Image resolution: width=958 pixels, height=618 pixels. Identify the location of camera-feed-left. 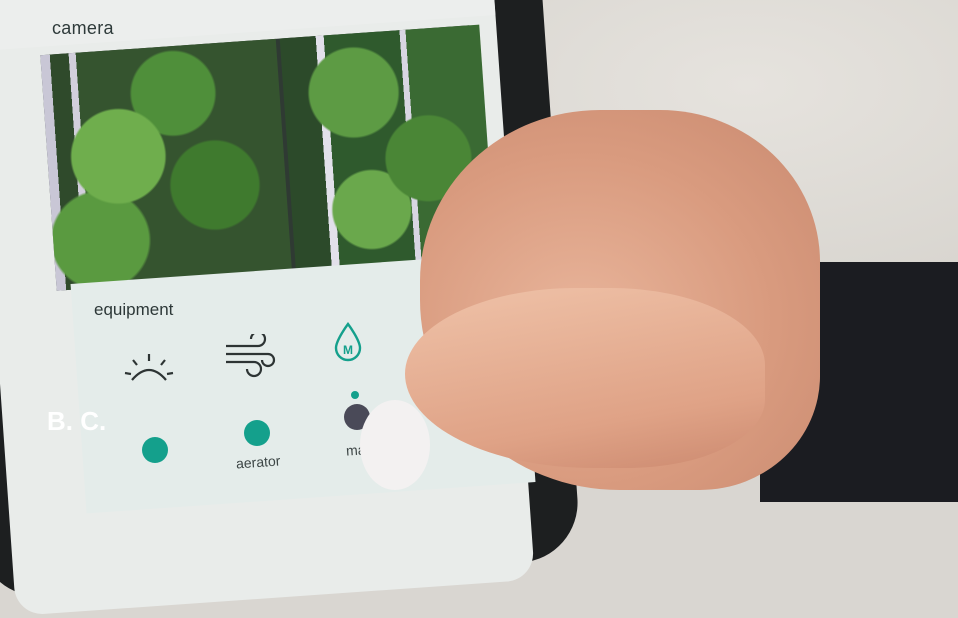
(166, 164).